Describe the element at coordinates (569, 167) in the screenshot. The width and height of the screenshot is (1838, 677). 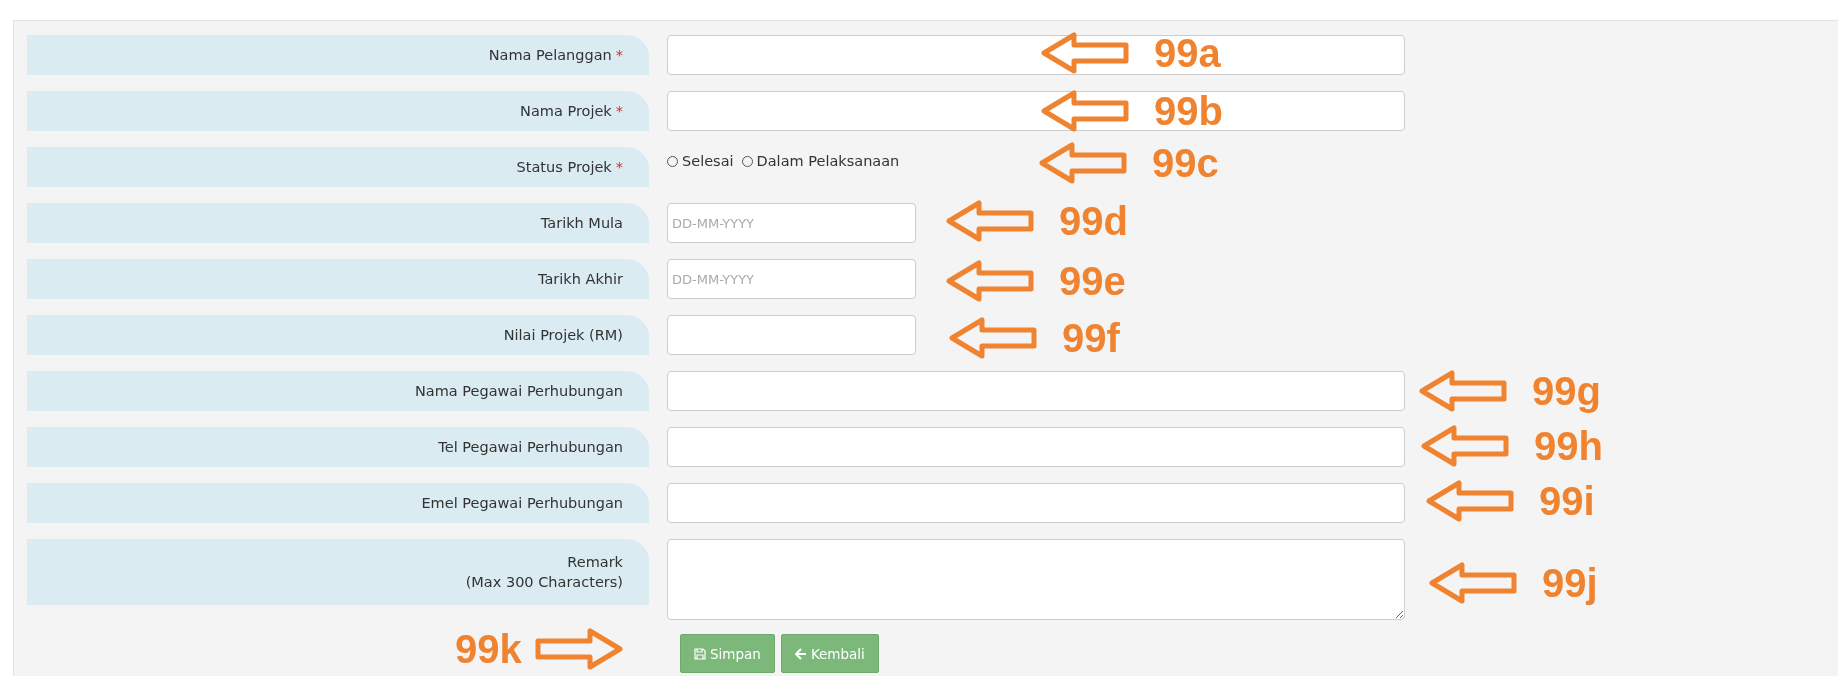
I see `field-label: Status Projek *` at that location.